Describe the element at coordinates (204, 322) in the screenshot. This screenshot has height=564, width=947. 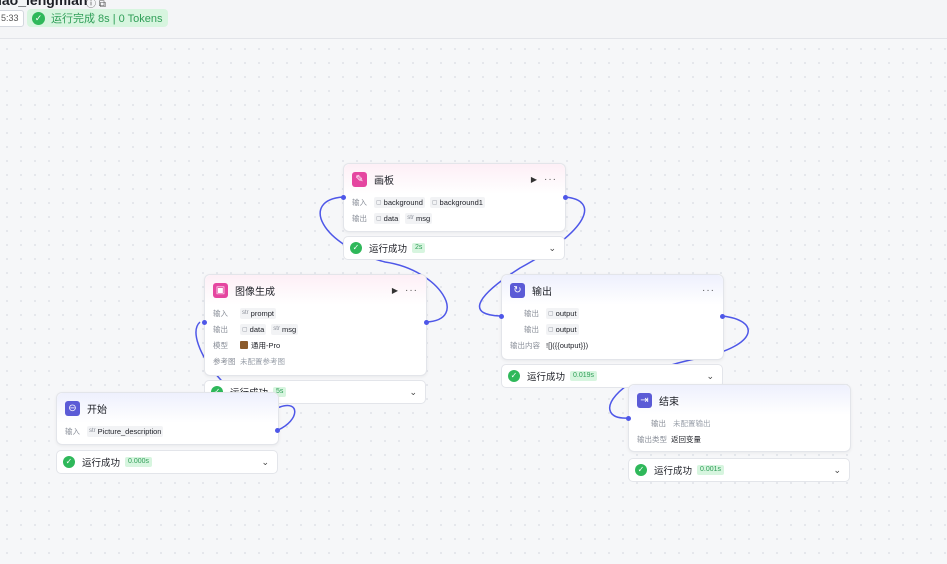
I see `port-image-in` at that location.